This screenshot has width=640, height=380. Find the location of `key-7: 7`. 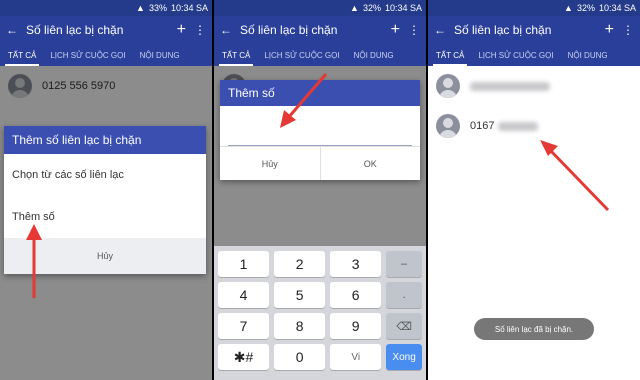

key-7: 7 is located at coordinates (244, 326).